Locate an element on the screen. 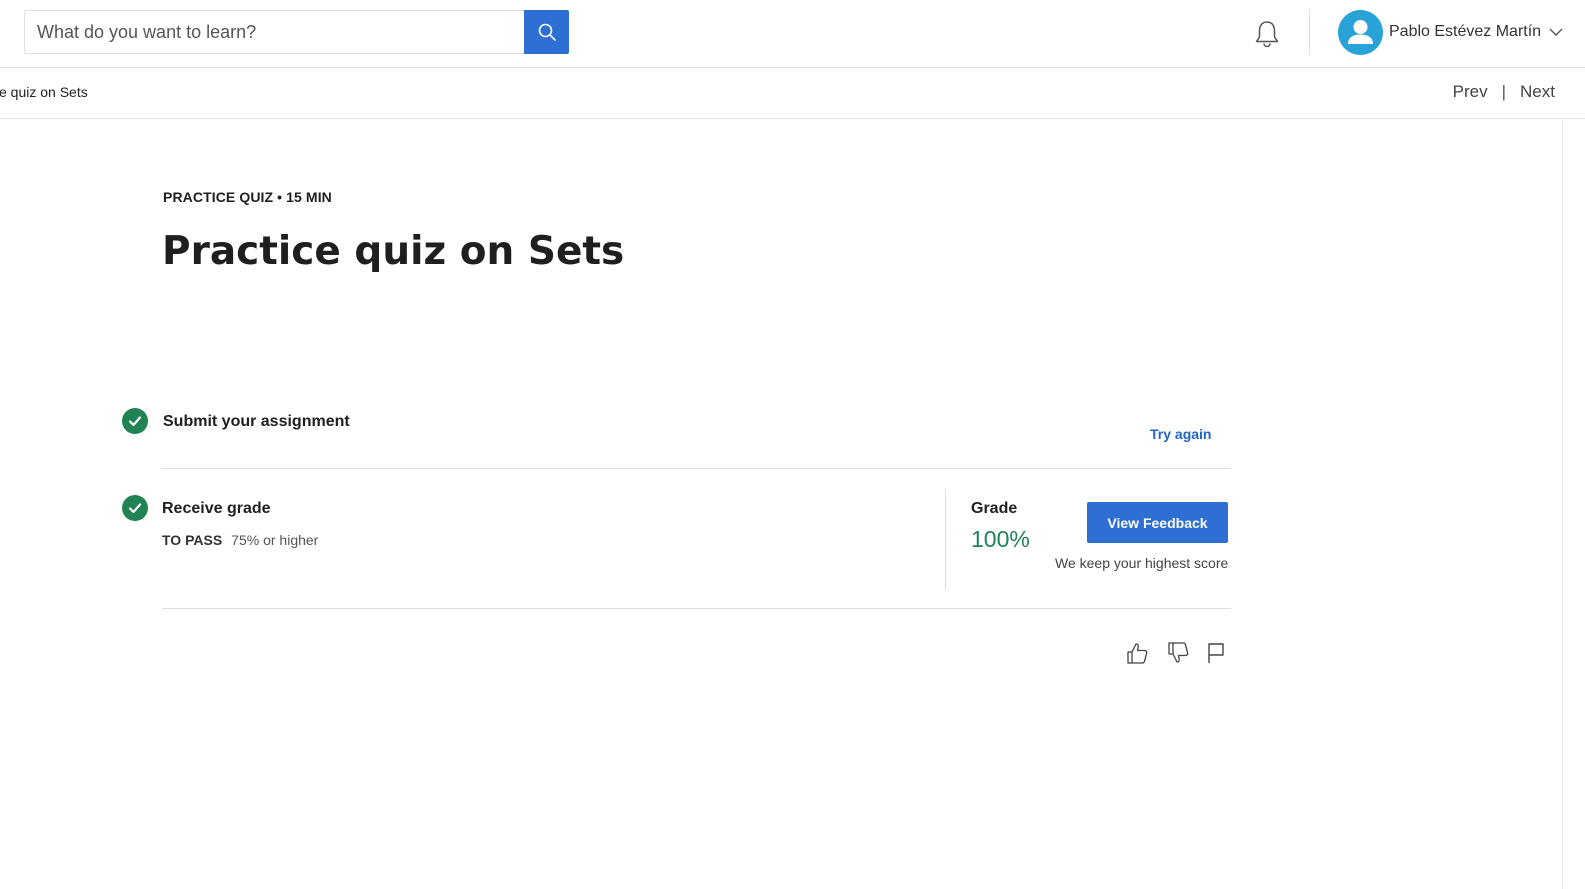 The image size is (1585, 889). page-title: Practice quiz on Sets is located at coordinates (393, 251).